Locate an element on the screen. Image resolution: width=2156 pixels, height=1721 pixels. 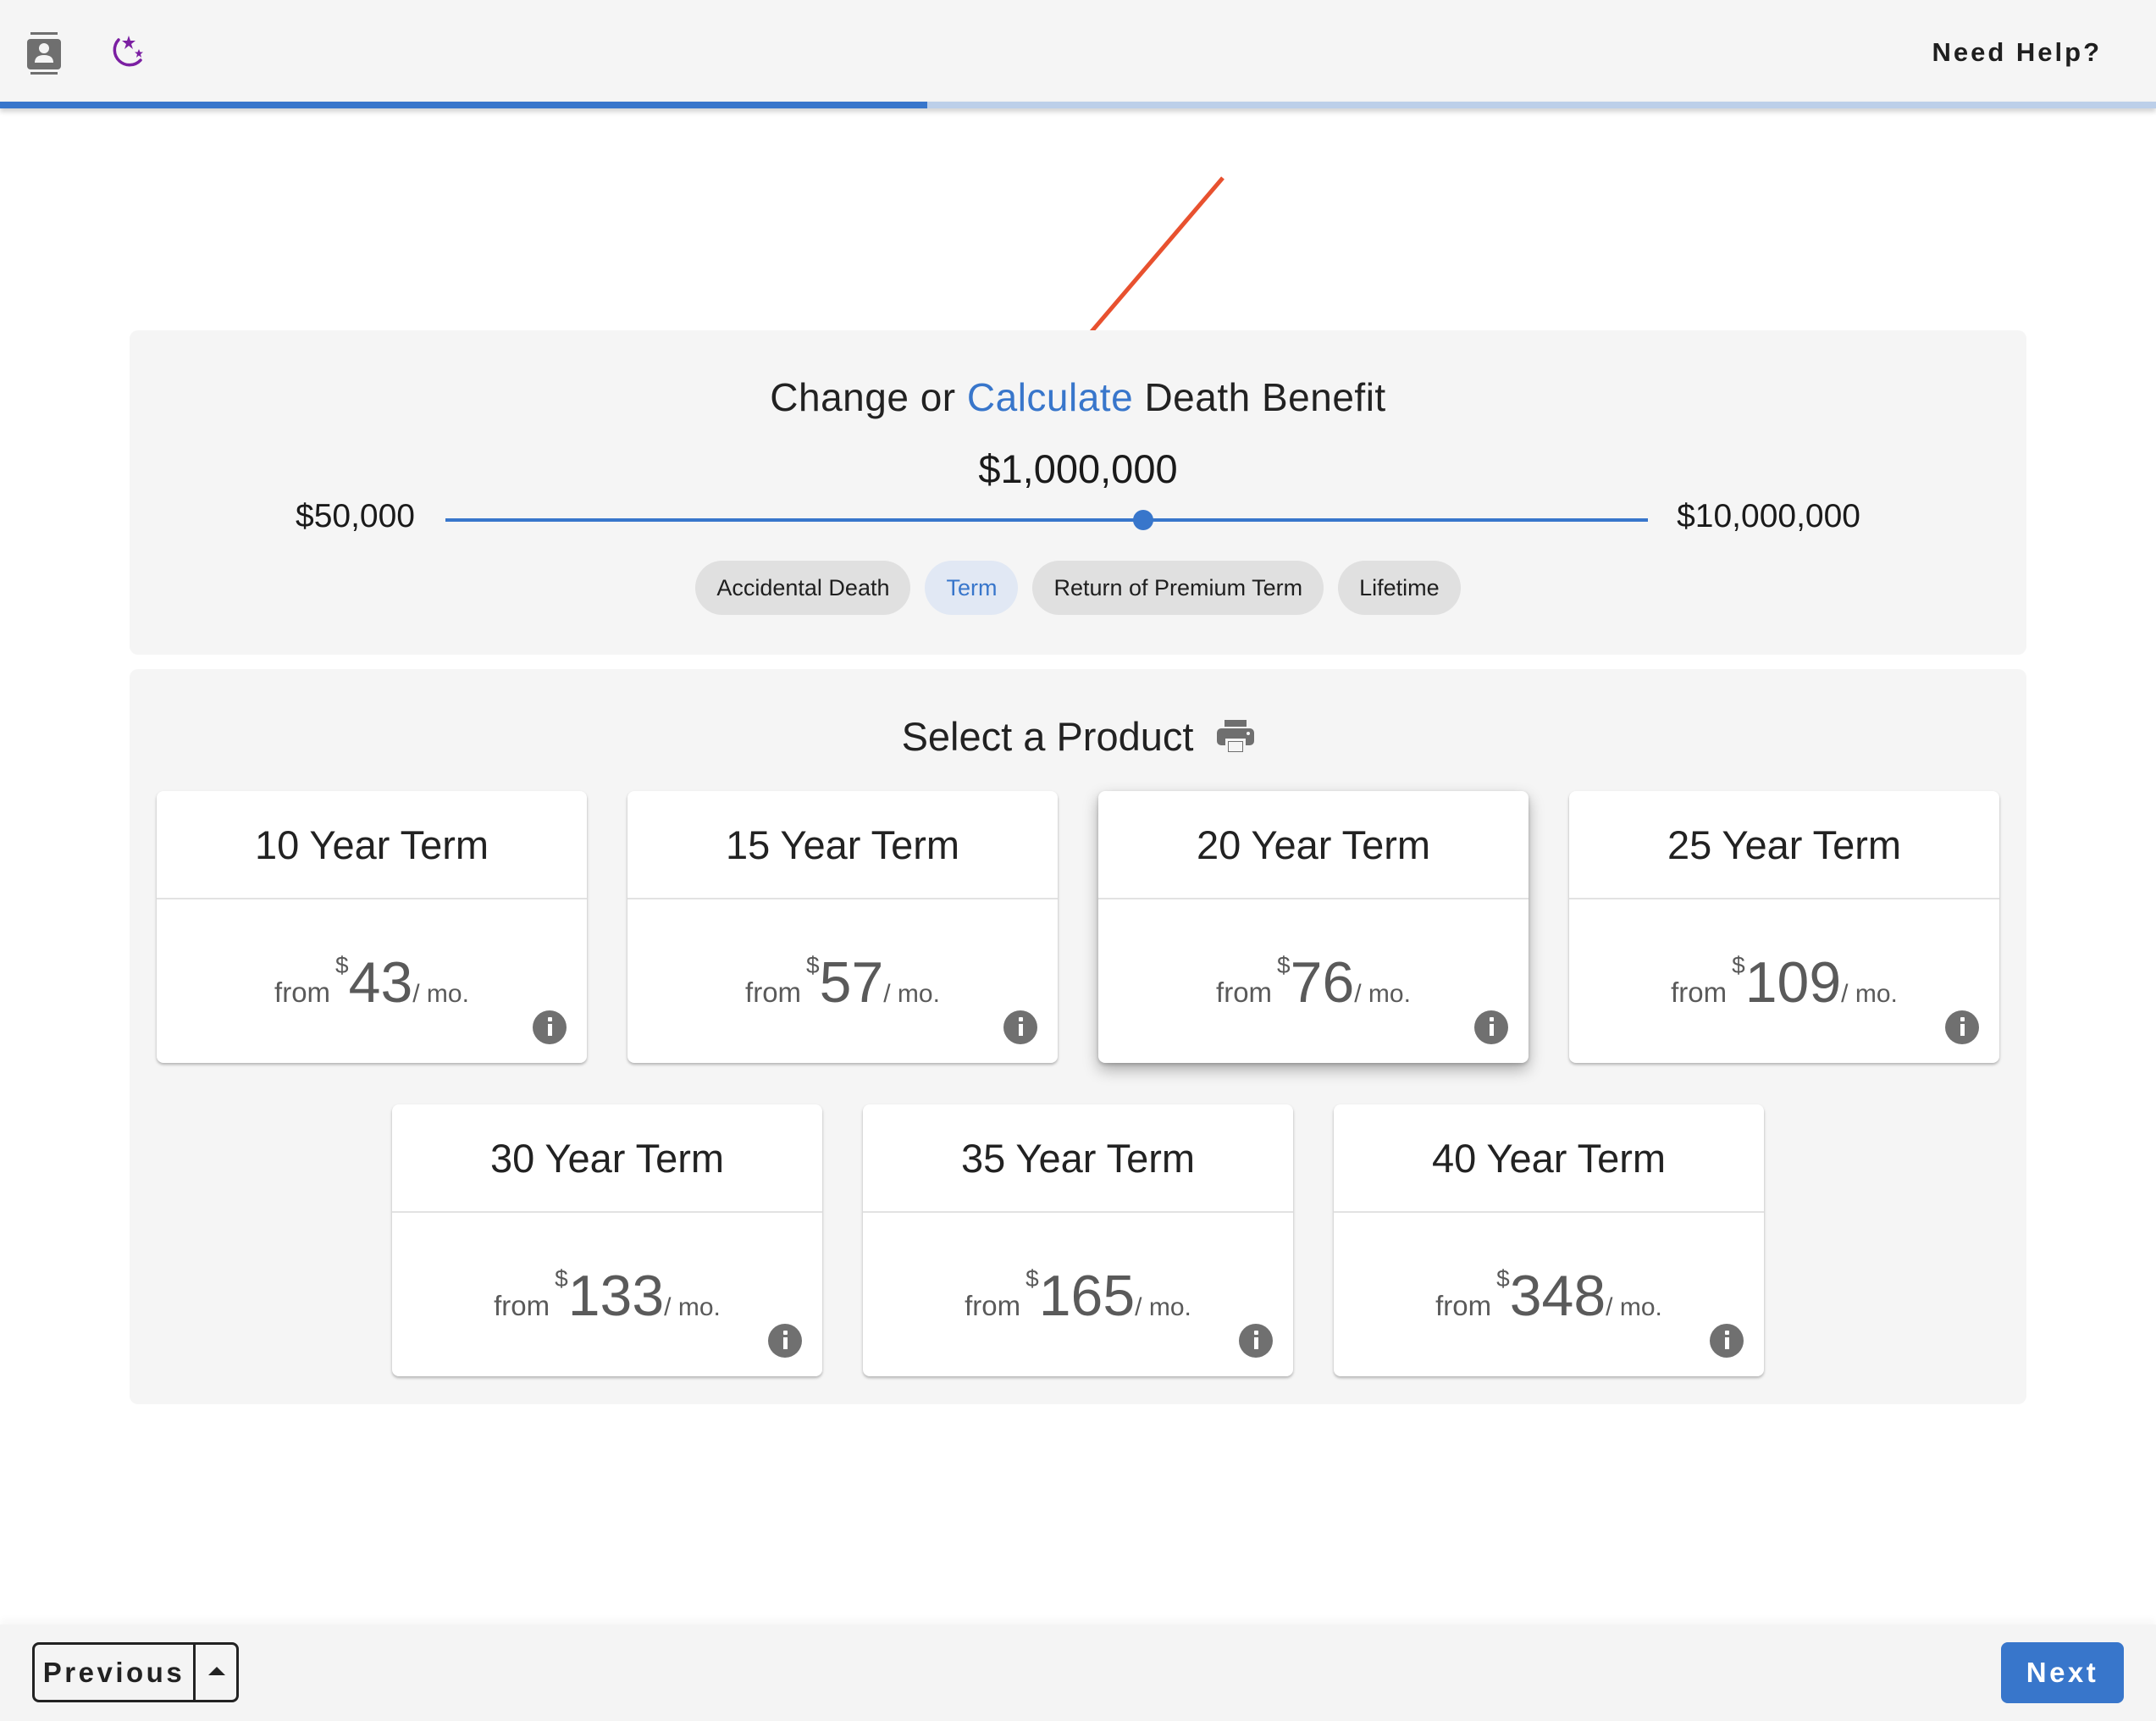
product-card-15-year-term: 15 Year Term from$57/ mo. is located at coordinates (842, 927).